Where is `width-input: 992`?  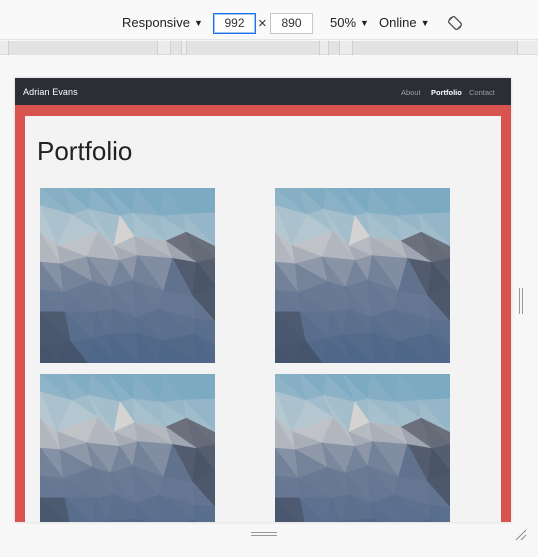
width-input: 992 is located at coordinates (234, 23).